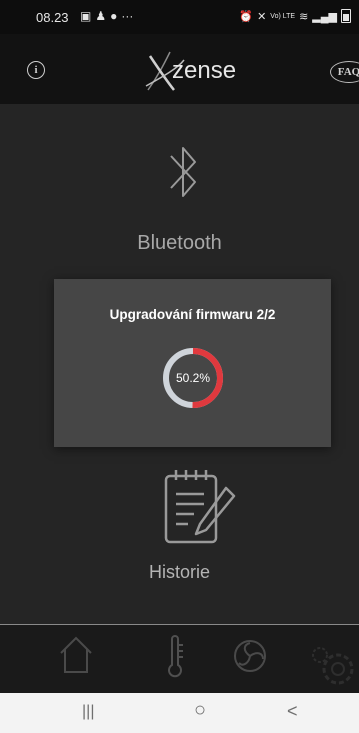 This screenshot has height=733, width=359. Describe the element at coordinates (175, 658) in the screenshot. I see `thermometer-icon` at that location.